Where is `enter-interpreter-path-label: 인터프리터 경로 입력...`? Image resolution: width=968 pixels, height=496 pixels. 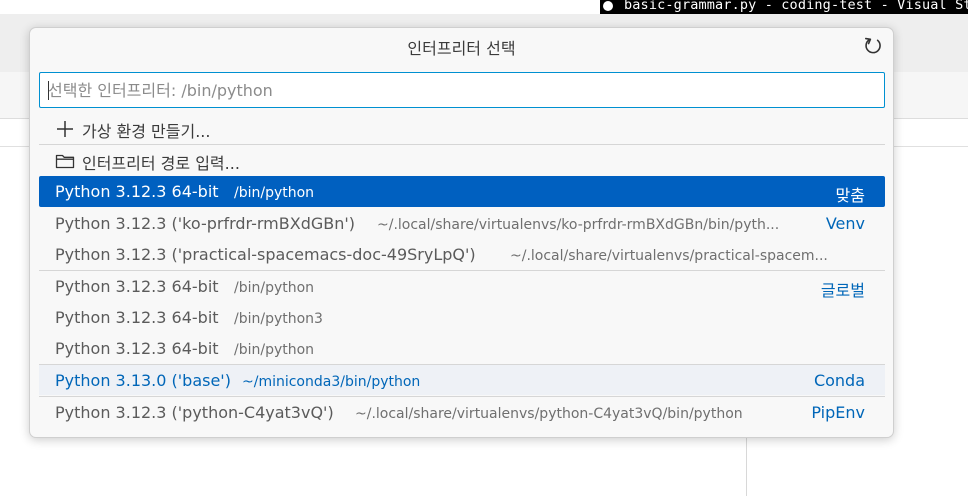
enter-interpreter-path-label: 인터프리터 경로 입력... is located at coordinates (161, 163).